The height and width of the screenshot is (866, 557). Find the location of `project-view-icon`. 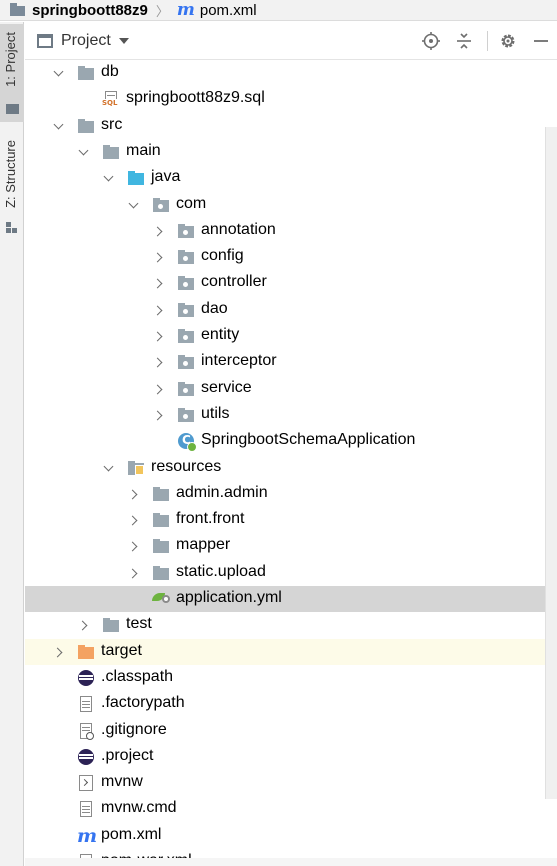

project-view-icon is located at coordinates (45, 40).